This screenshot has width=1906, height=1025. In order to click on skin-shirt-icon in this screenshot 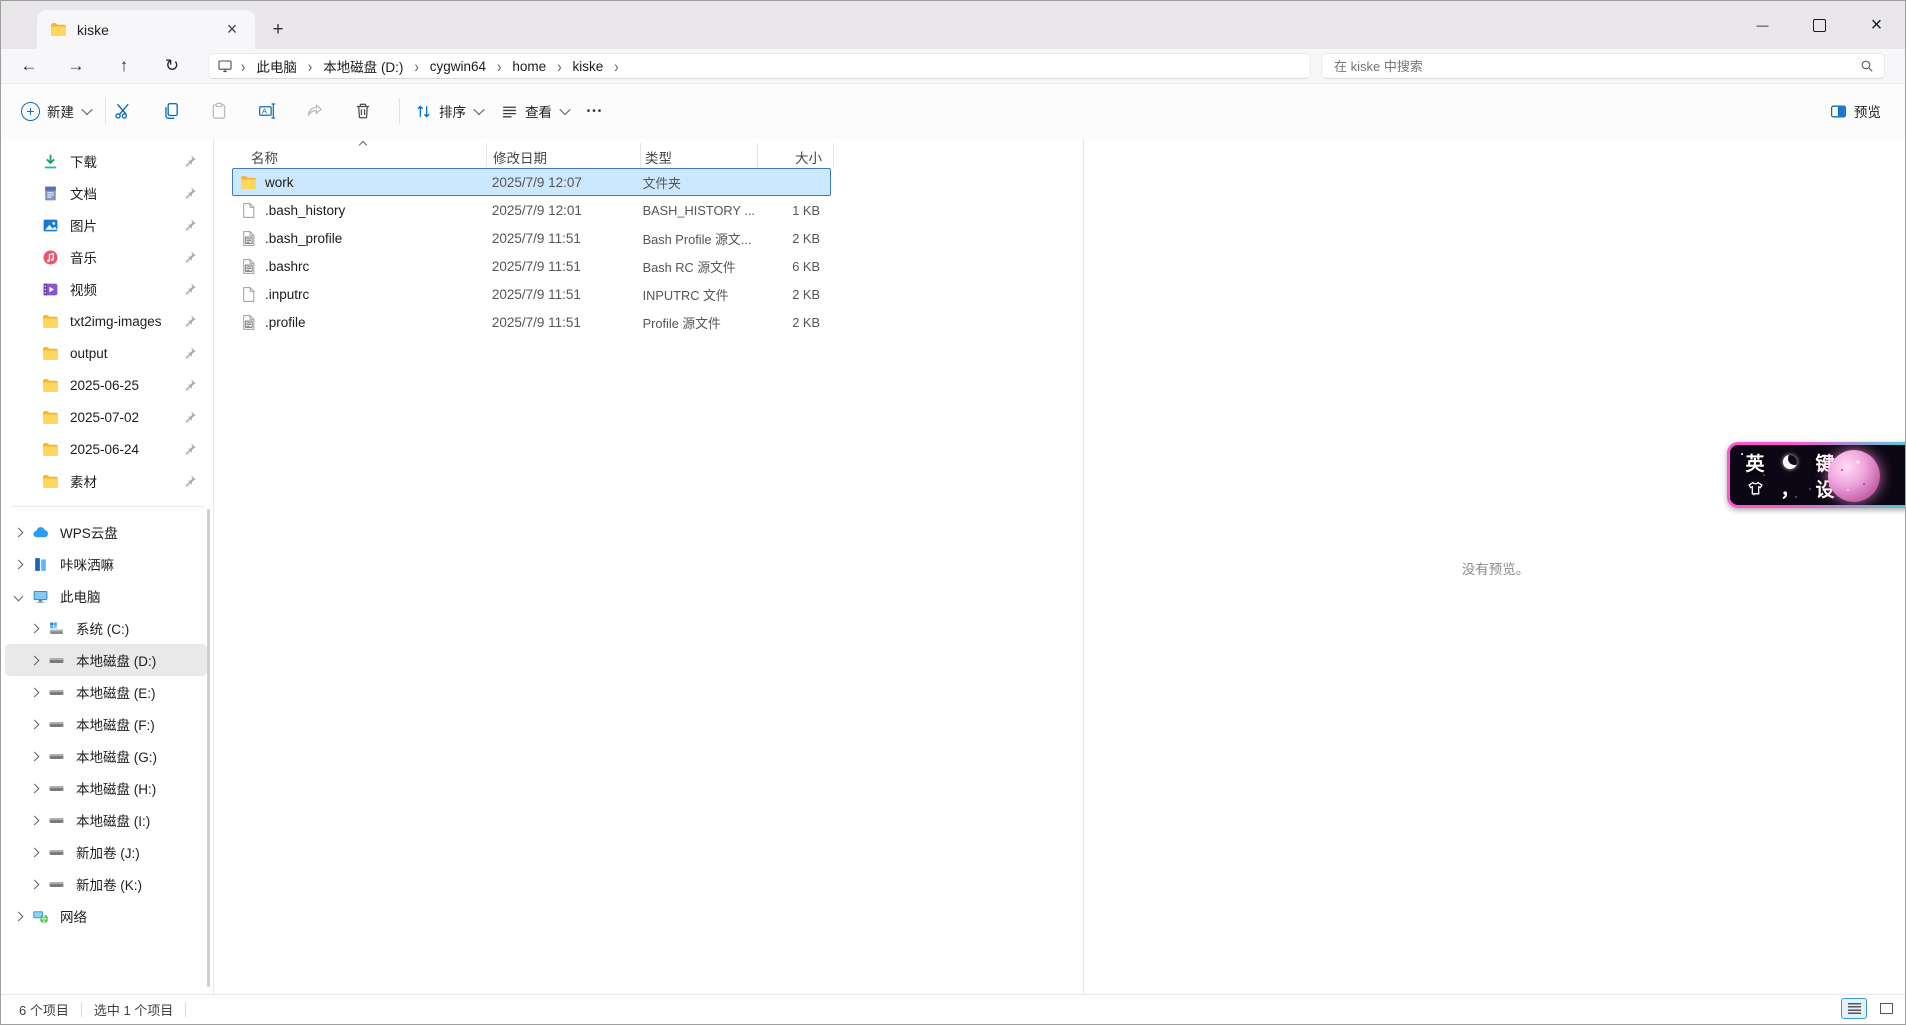, I will do `click(1755, 488)`.